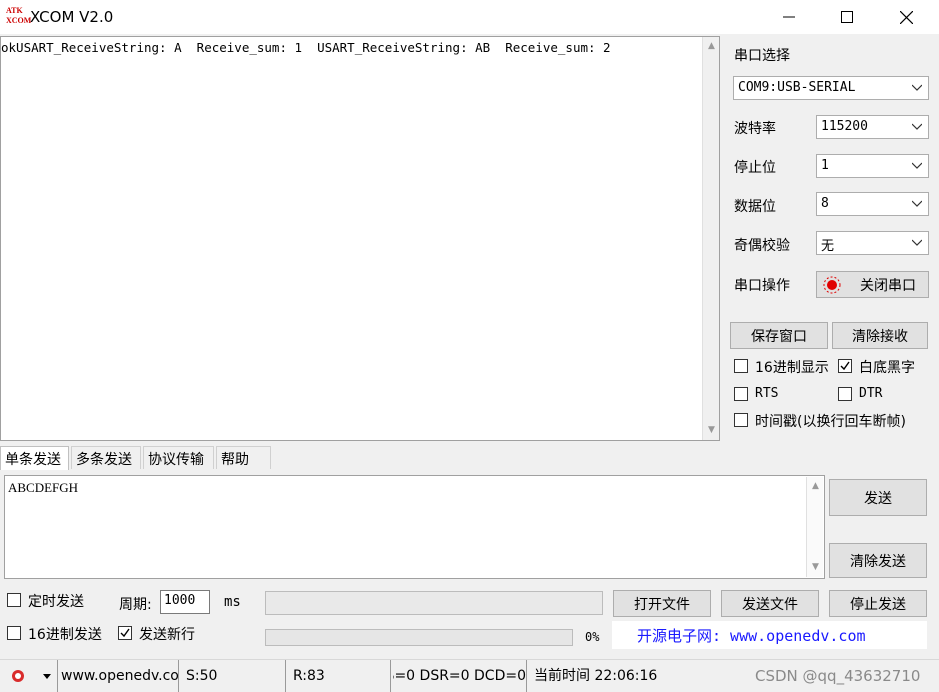  What do you see at coordinates (779, 335) in the screenshot?
I see `save-window-button: 保存窗口` at bounding box center [779, 335].